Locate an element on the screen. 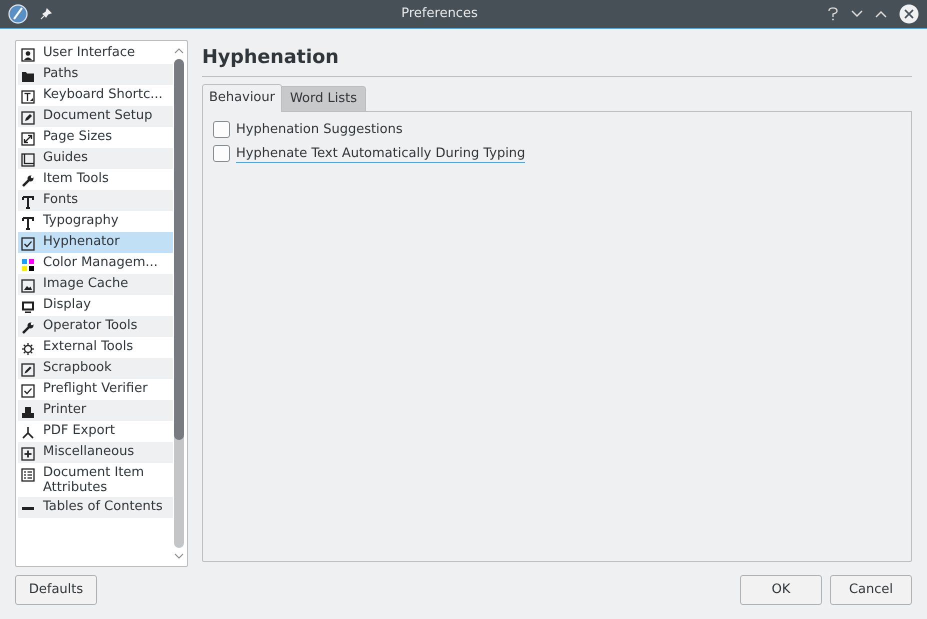  list-icon is located at coordinates (28, 475).